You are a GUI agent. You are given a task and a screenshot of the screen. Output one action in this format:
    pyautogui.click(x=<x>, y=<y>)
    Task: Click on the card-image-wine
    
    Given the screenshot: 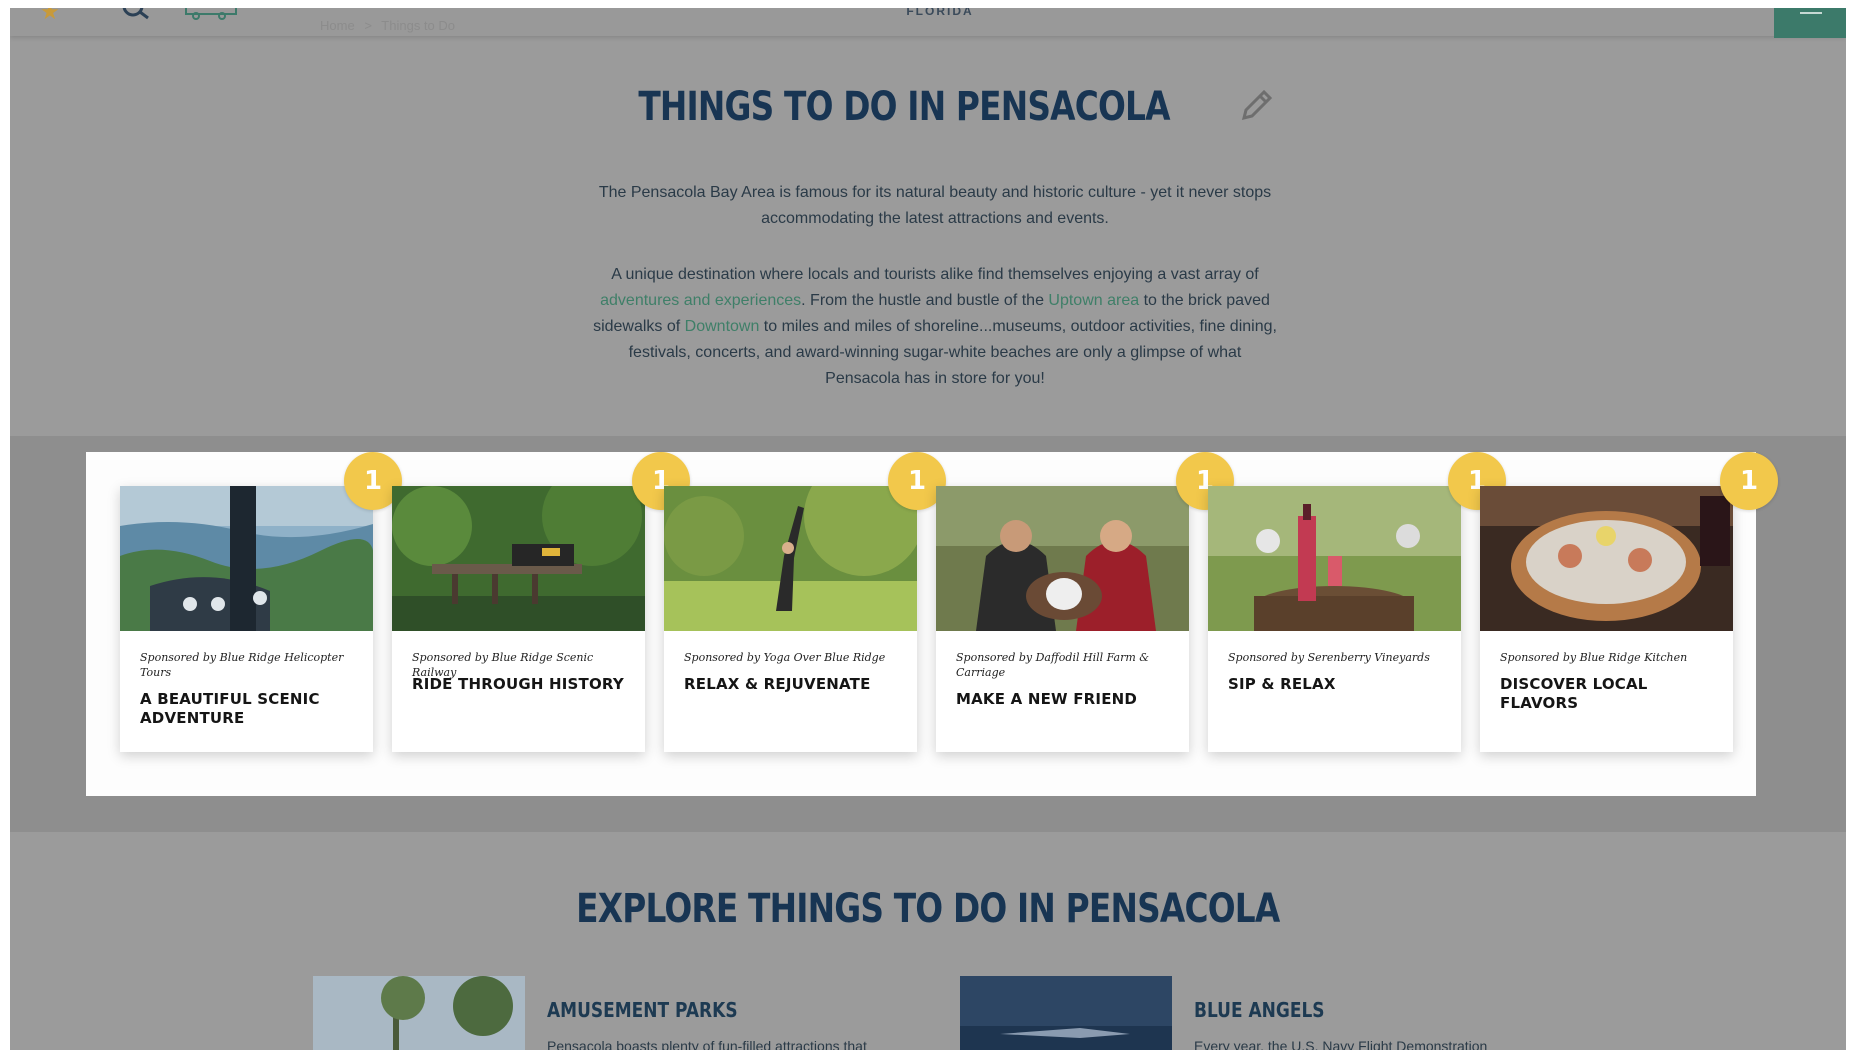 What is the action you would take?
    pyautogui.click(x=1334, y=558)
    